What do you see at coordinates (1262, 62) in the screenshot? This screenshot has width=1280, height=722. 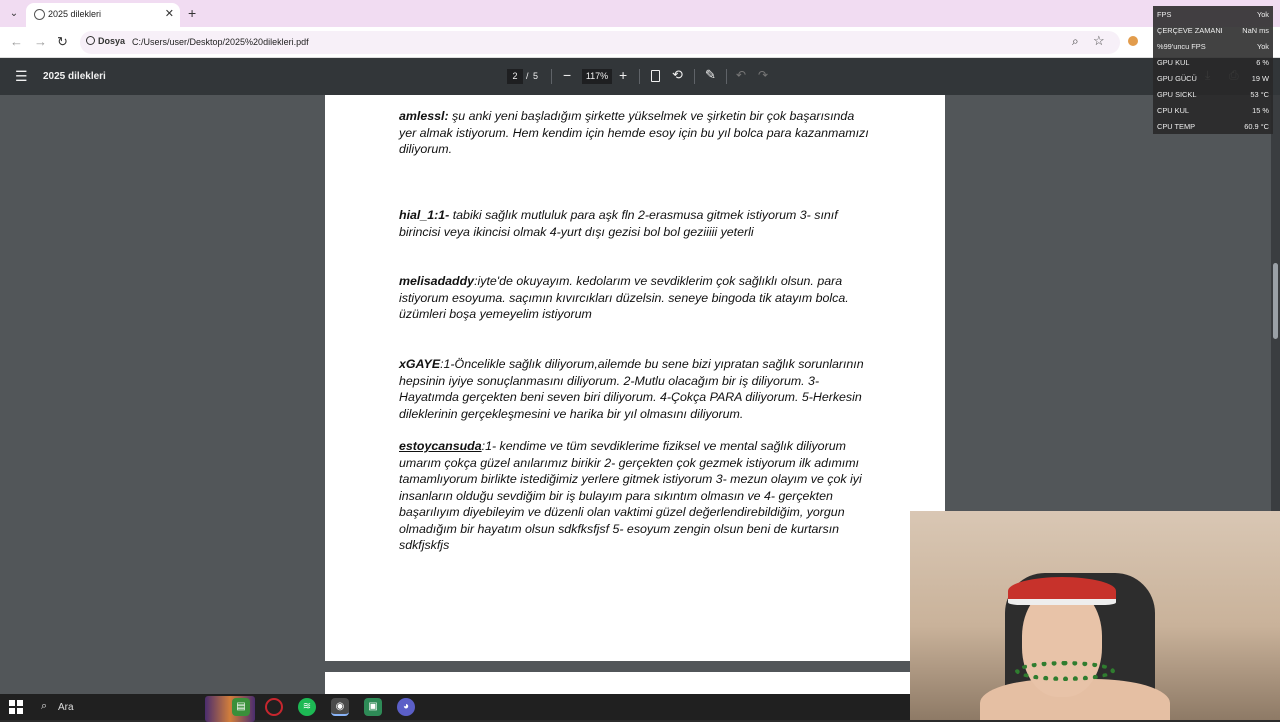 I see `perf-value: 6 %` at bounding box center [1262, 62].